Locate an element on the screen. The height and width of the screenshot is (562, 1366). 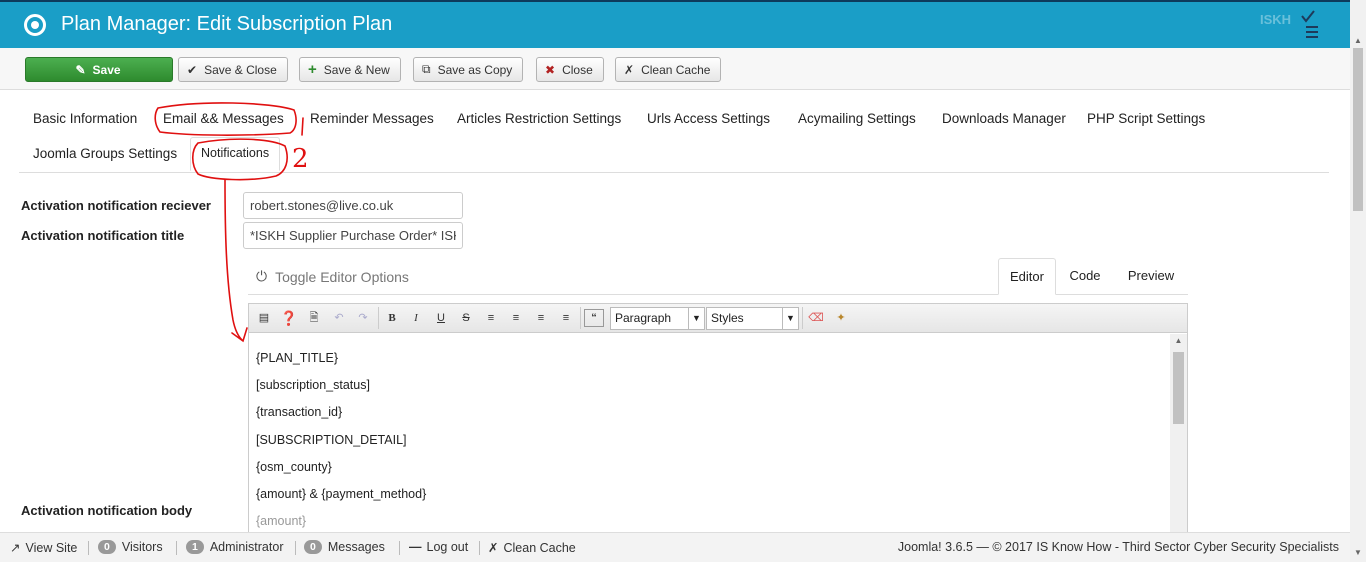
tab-articles-restriction: Articles Restriction Settings is located at coordinates (539, 118).